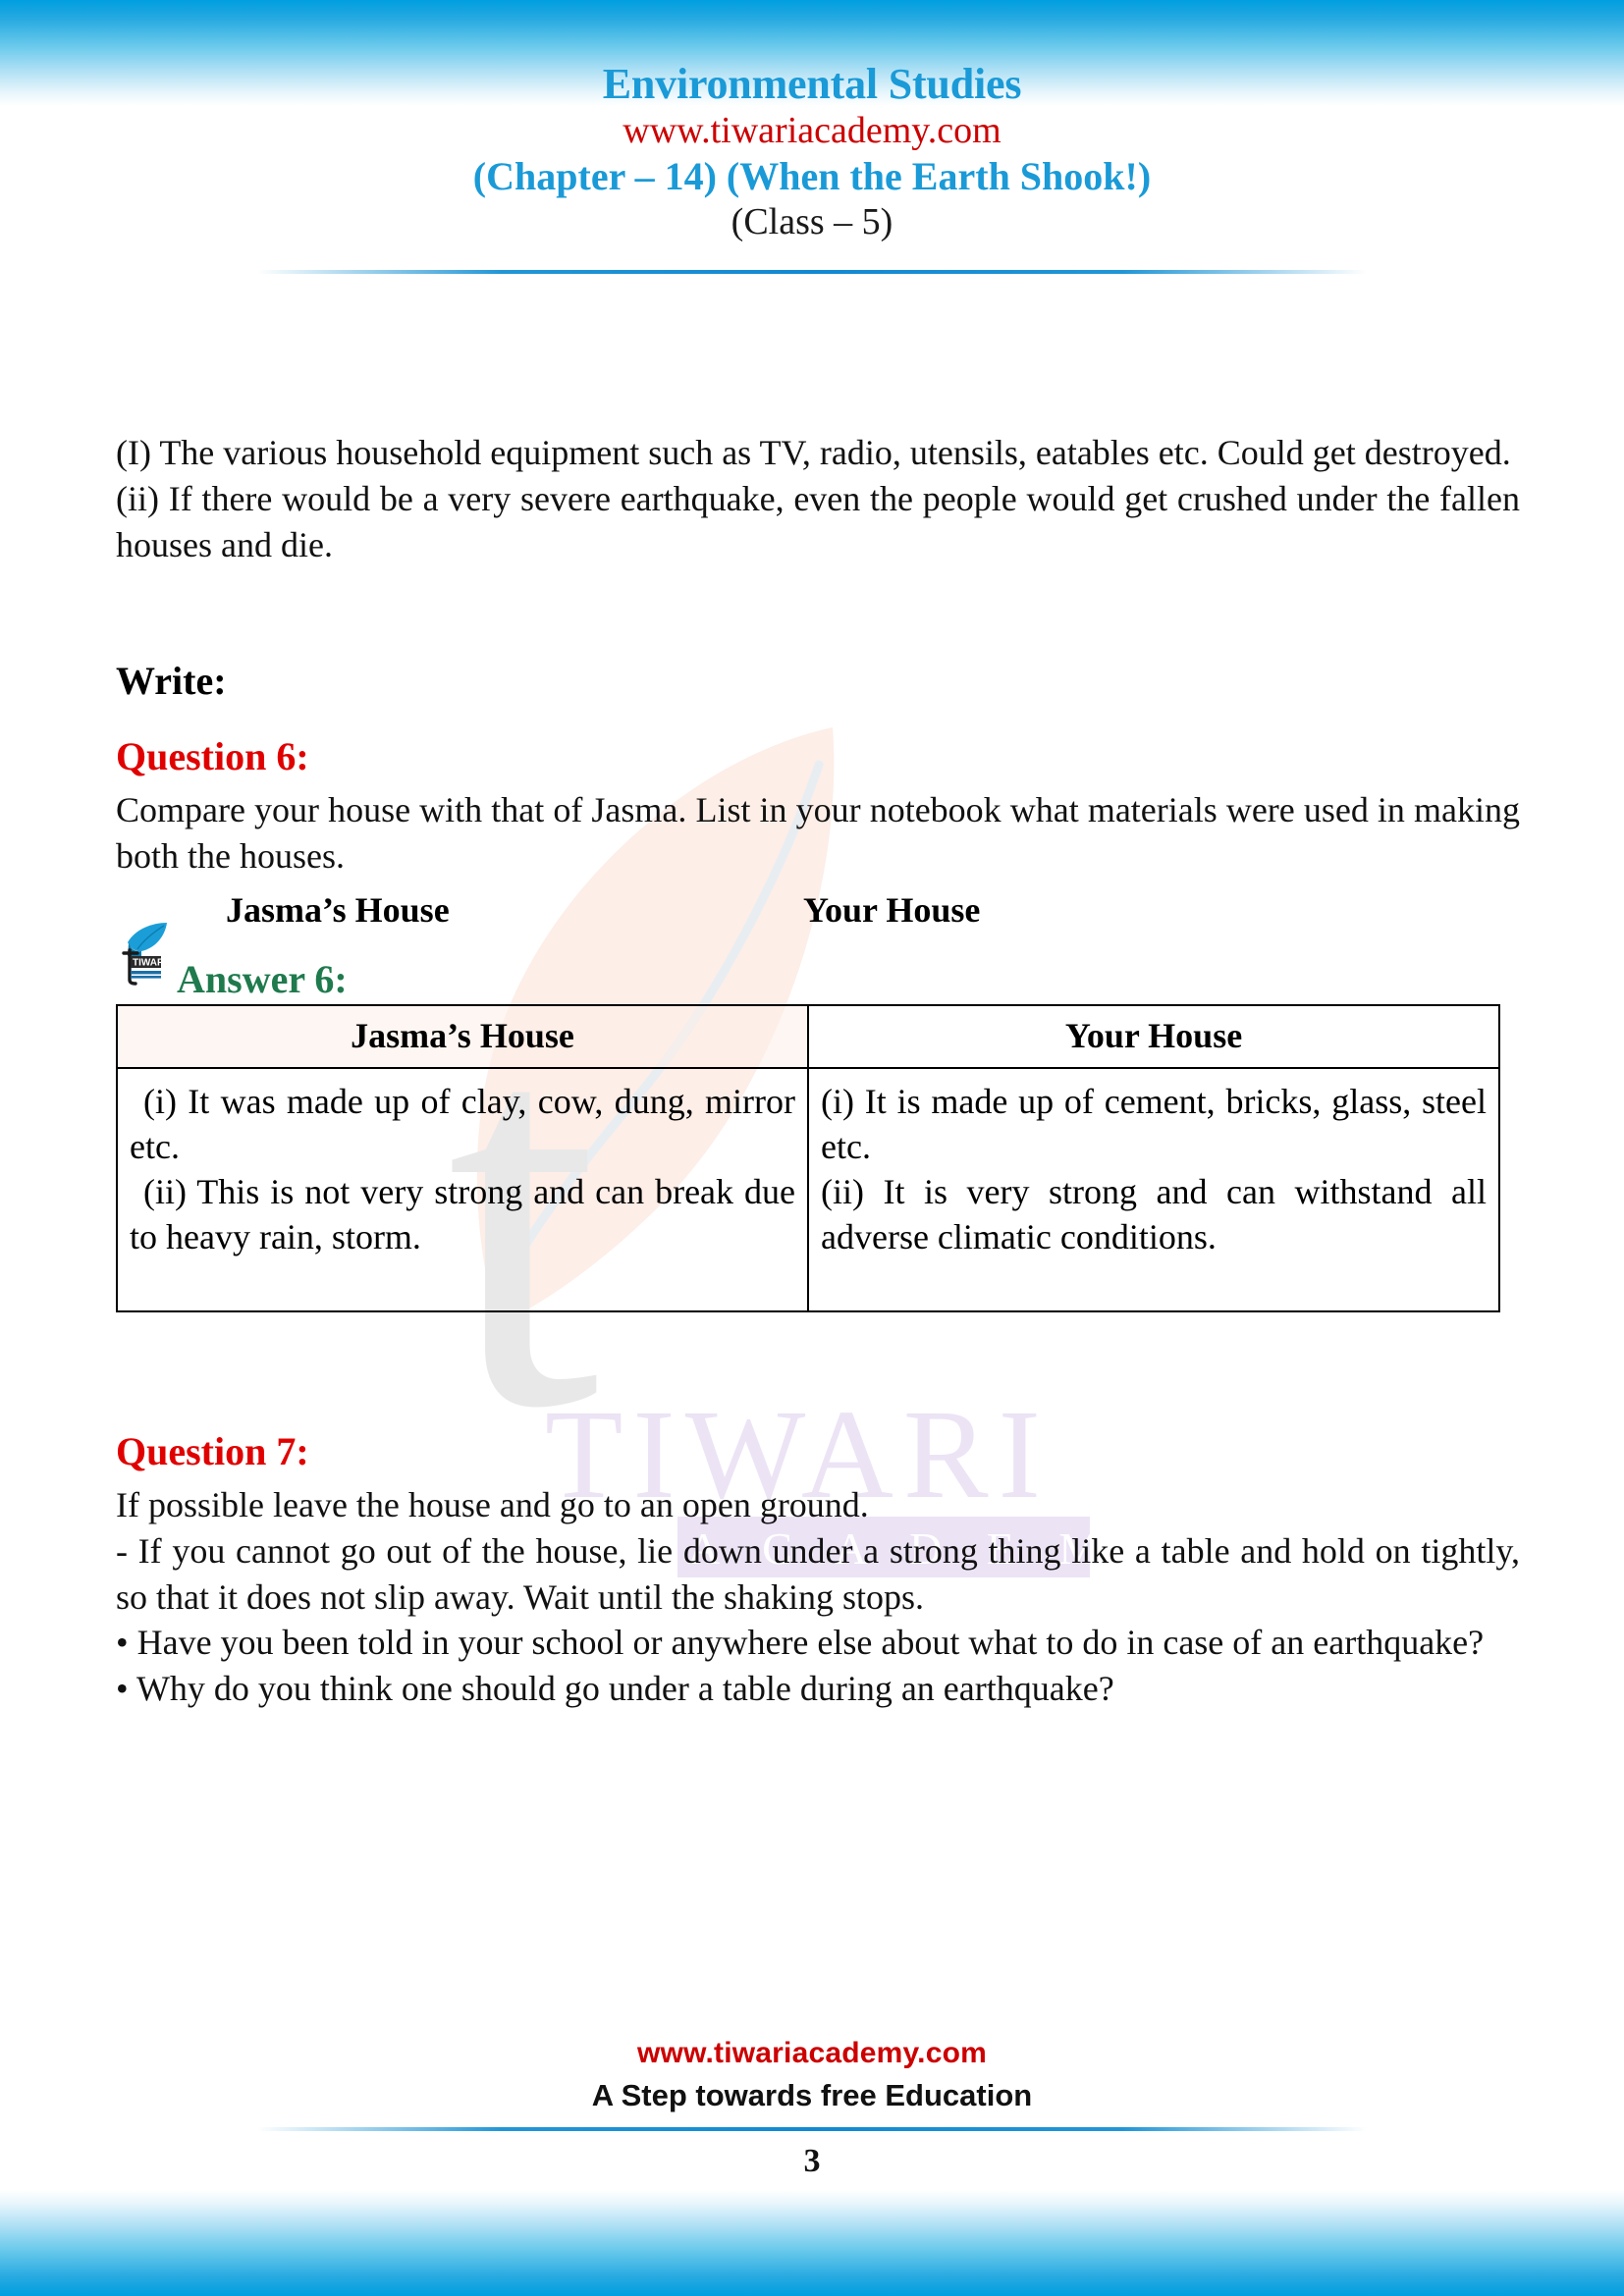 This screenshot has width=1624, height=2296. What do you see at coordinates (150, 963) in the screenshot?
I see `svg-text: TIWARI` at bounding box center [150, 963].